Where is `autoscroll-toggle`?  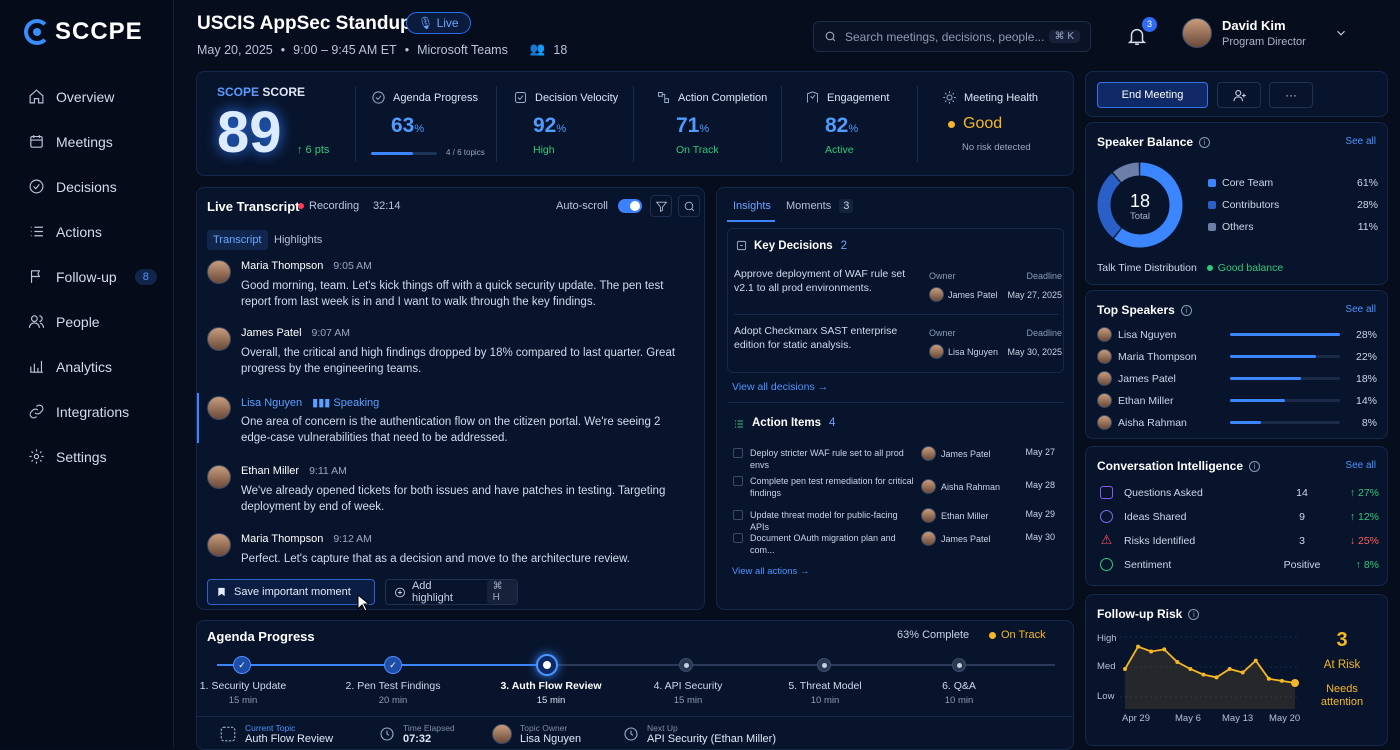 autoscroll-toggle is located at coordinates (630, 206).